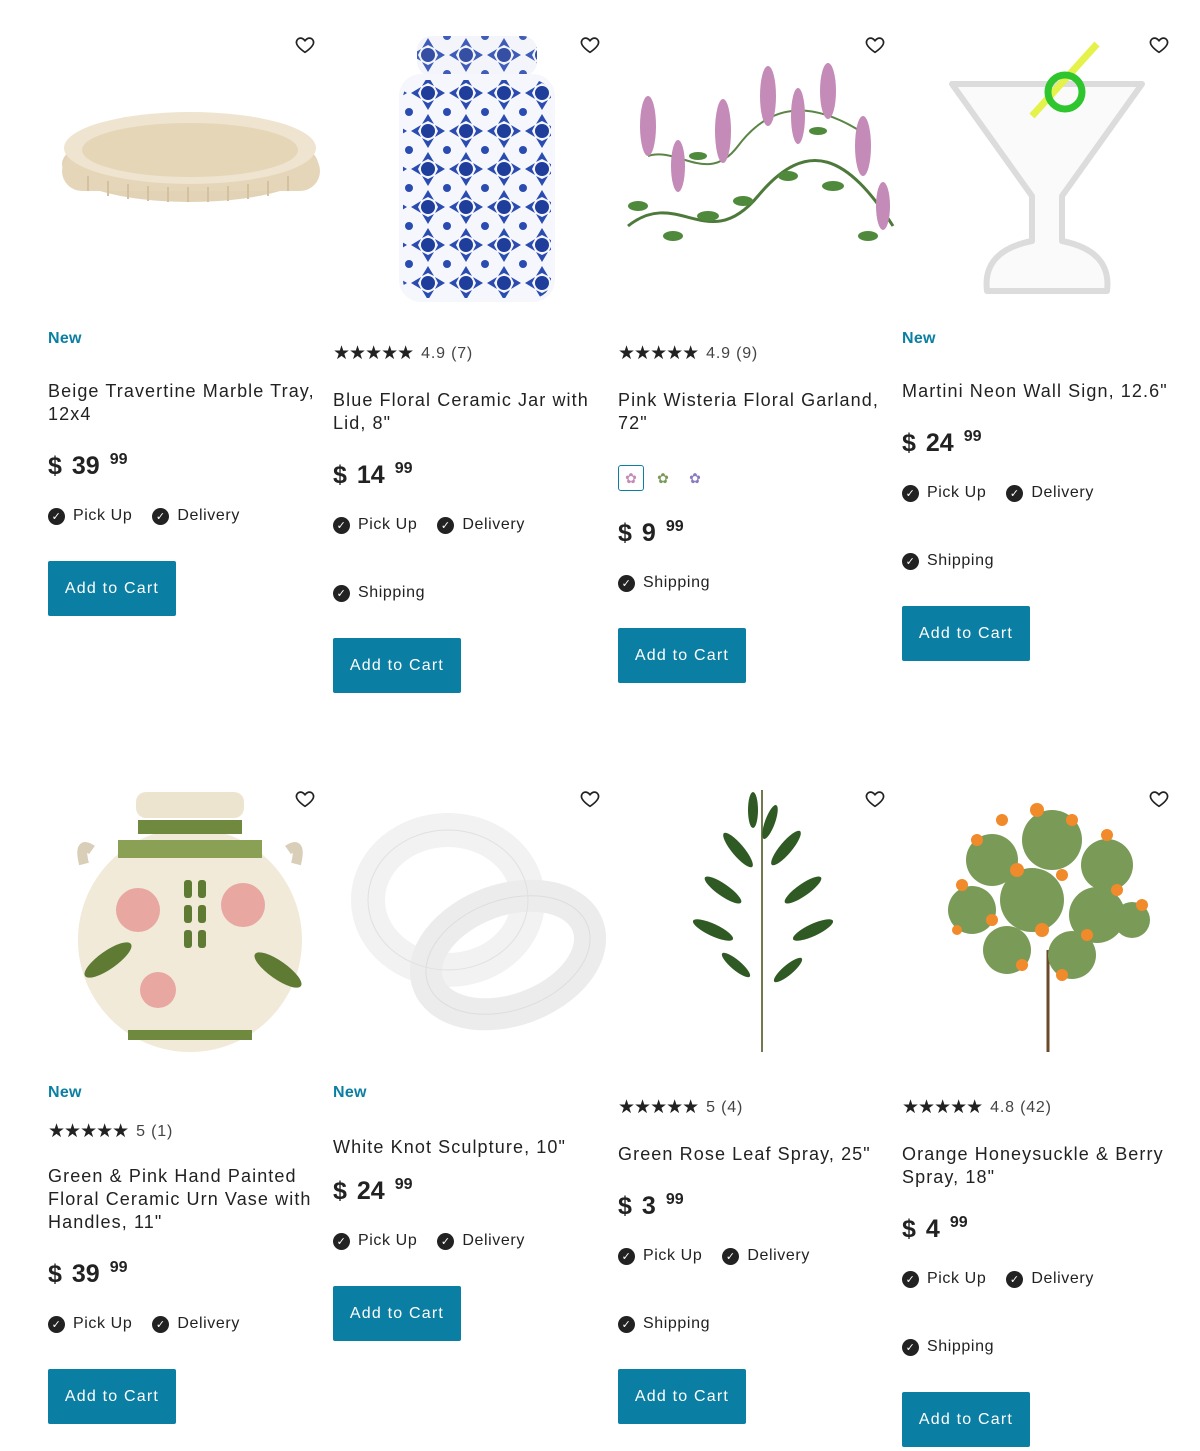  I want to click on product-title: Blue Floral Ceramic Jar with Lid, 8", so click(478, 412).